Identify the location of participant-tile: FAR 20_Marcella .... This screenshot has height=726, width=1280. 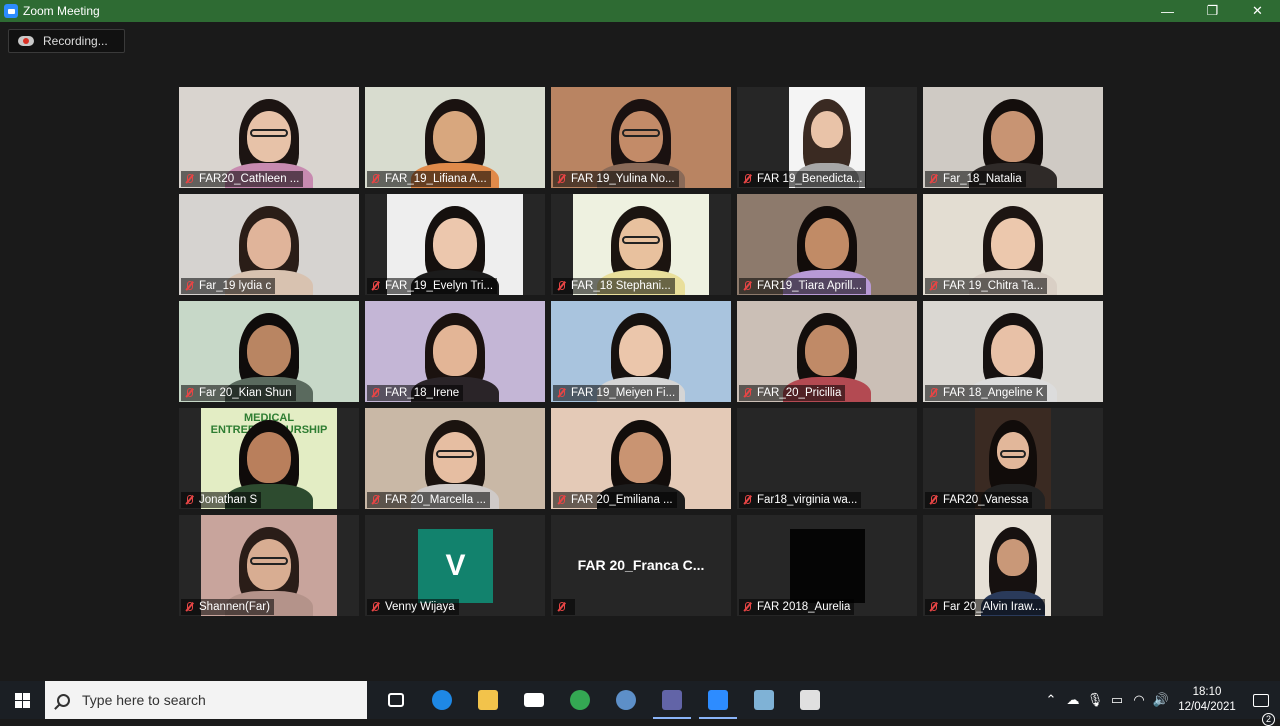
(455, 458).